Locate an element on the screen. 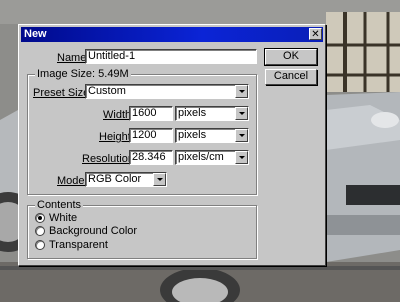  radio-transparent is located at coordinates (40, 245).